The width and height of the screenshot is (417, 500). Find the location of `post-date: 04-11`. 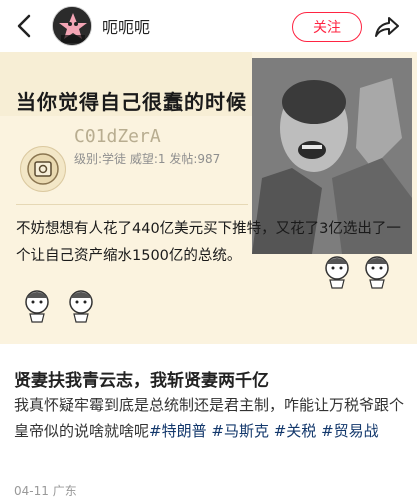

post-date: 04-11 is located at coordinates (31, 491).